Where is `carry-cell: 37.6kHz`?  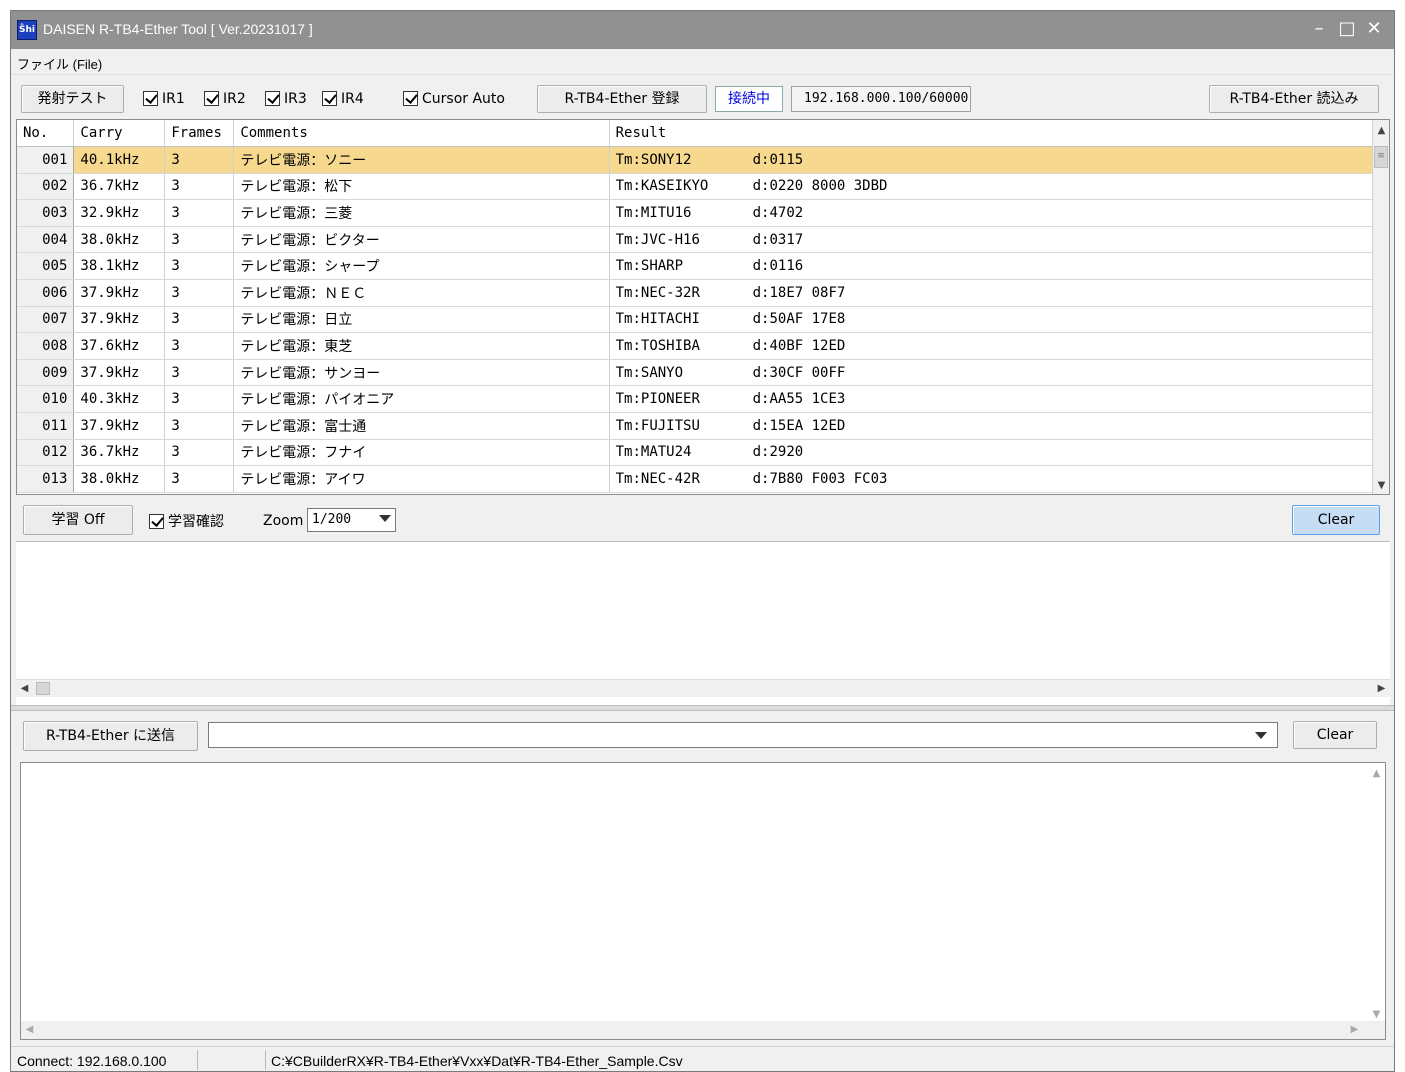
carry-cell: 37.6kHz is located at coordinates (119, 346).